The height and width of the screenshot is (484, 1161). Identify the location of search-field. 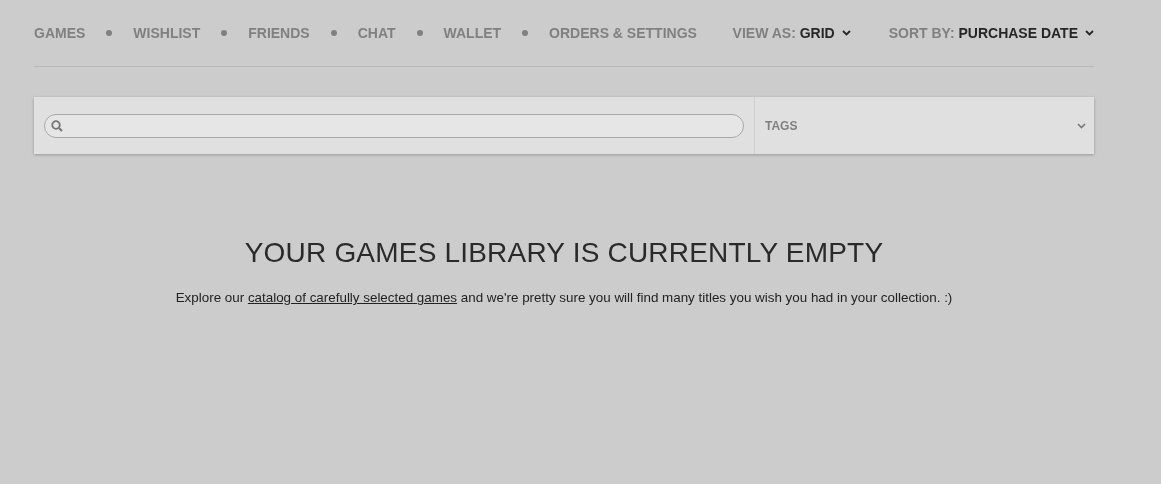
(394, 125).